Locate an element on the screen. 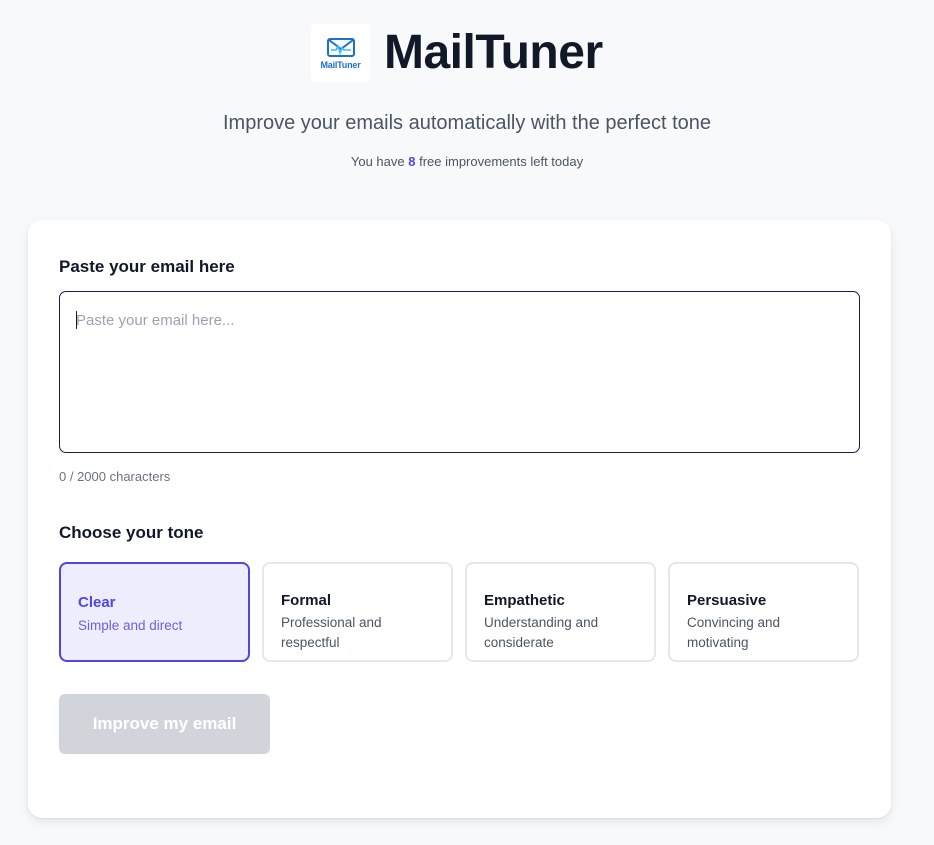 This screenshot has height=845, width=934. quota-suffix: free improvements left today is located at coordinates (501, 161).